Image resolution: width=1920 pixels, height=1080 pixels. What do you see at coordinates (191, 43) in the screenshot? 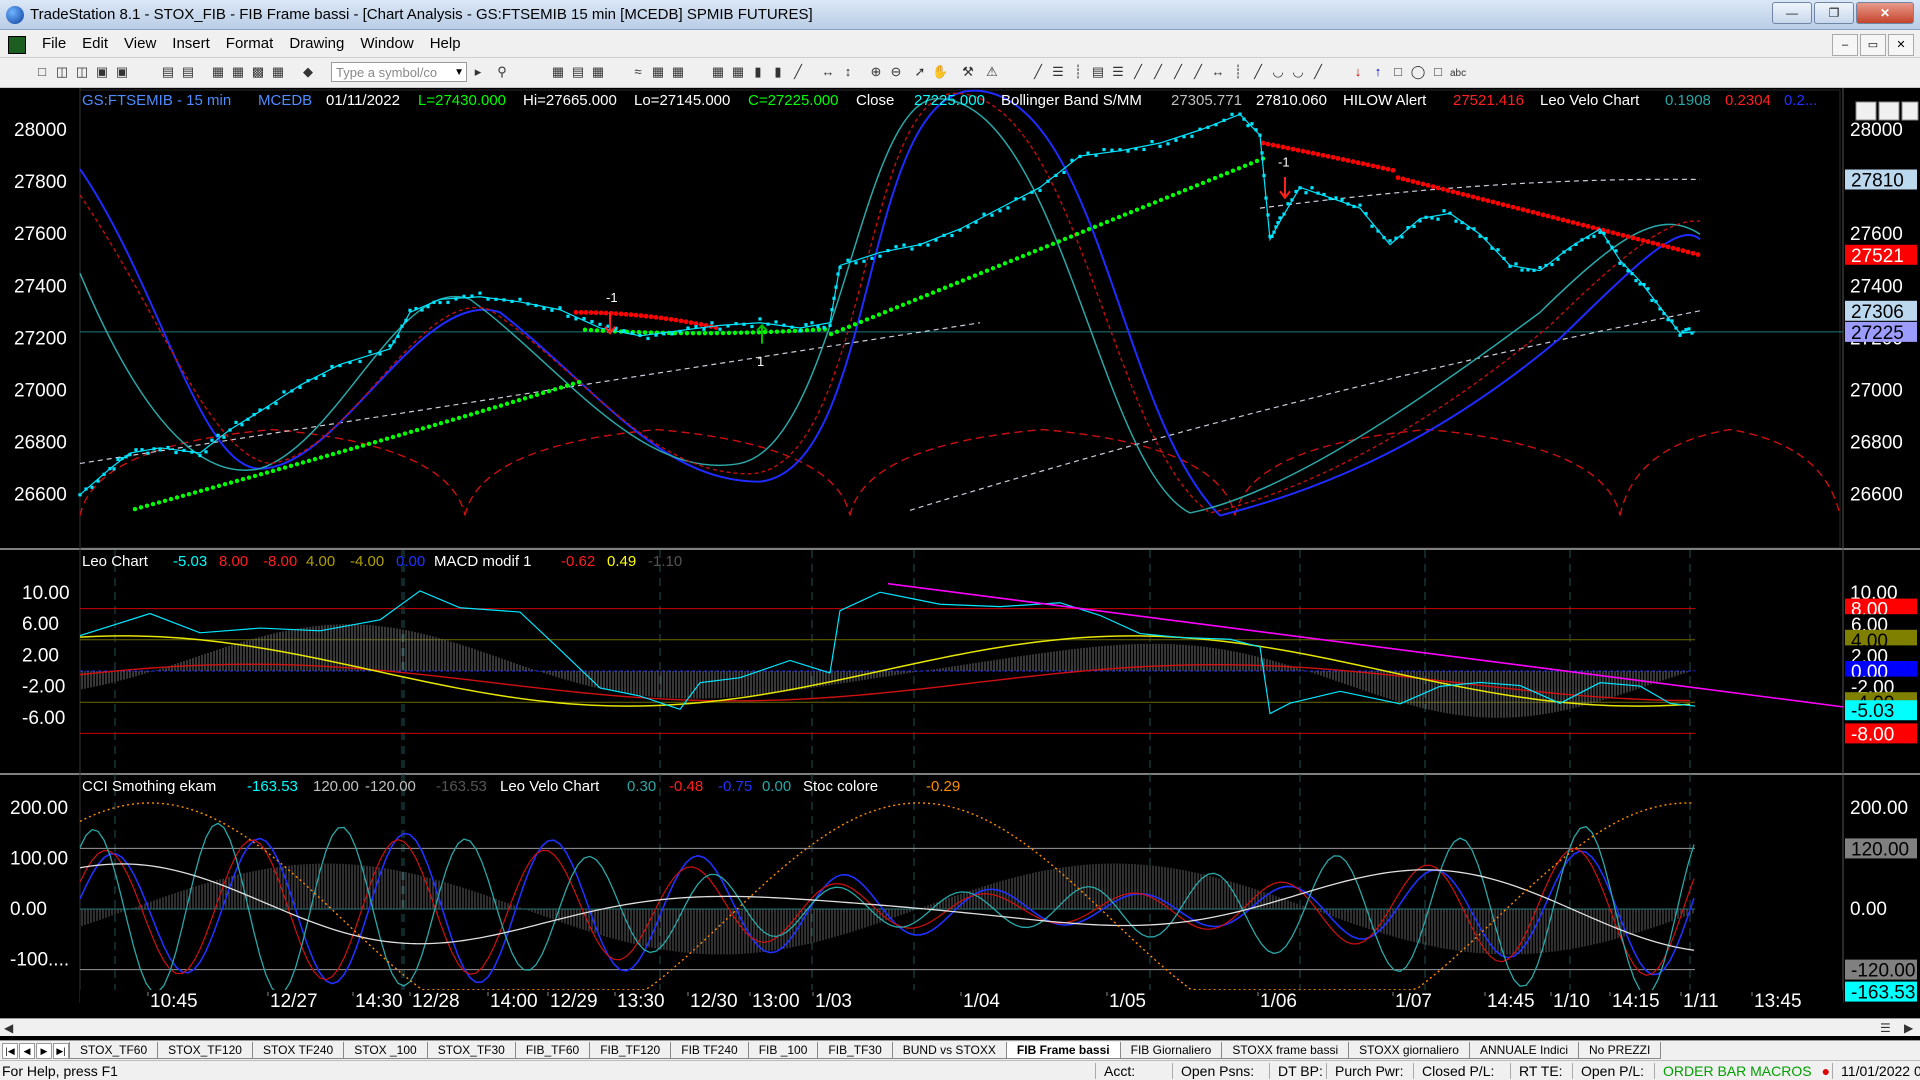
I see `menu-insert: Insert` at bounding box center [191, 43].